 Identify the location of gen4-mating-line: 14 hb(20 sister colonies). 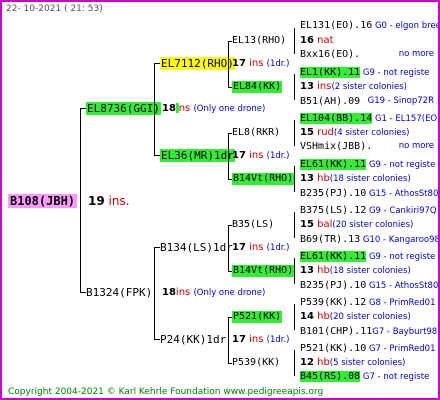
(355, 317).